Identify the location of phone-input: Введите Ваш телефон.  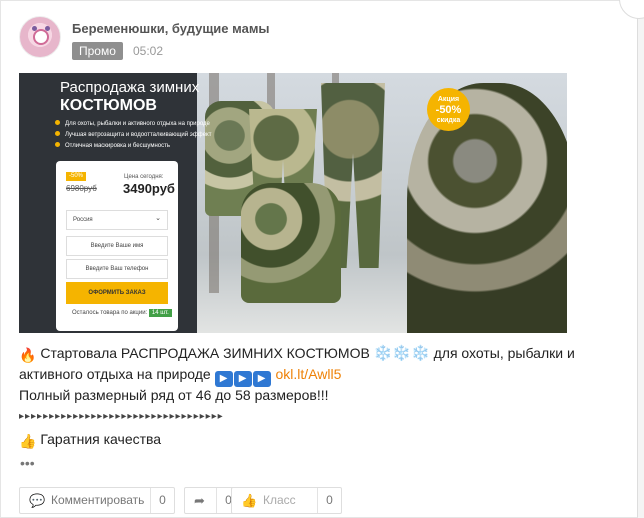
(117, 269).